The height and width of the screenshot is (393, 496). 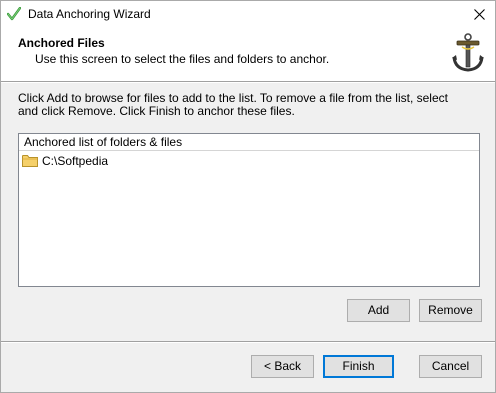 I want to click on remove-button: Remove, so click(x=450, y=310).